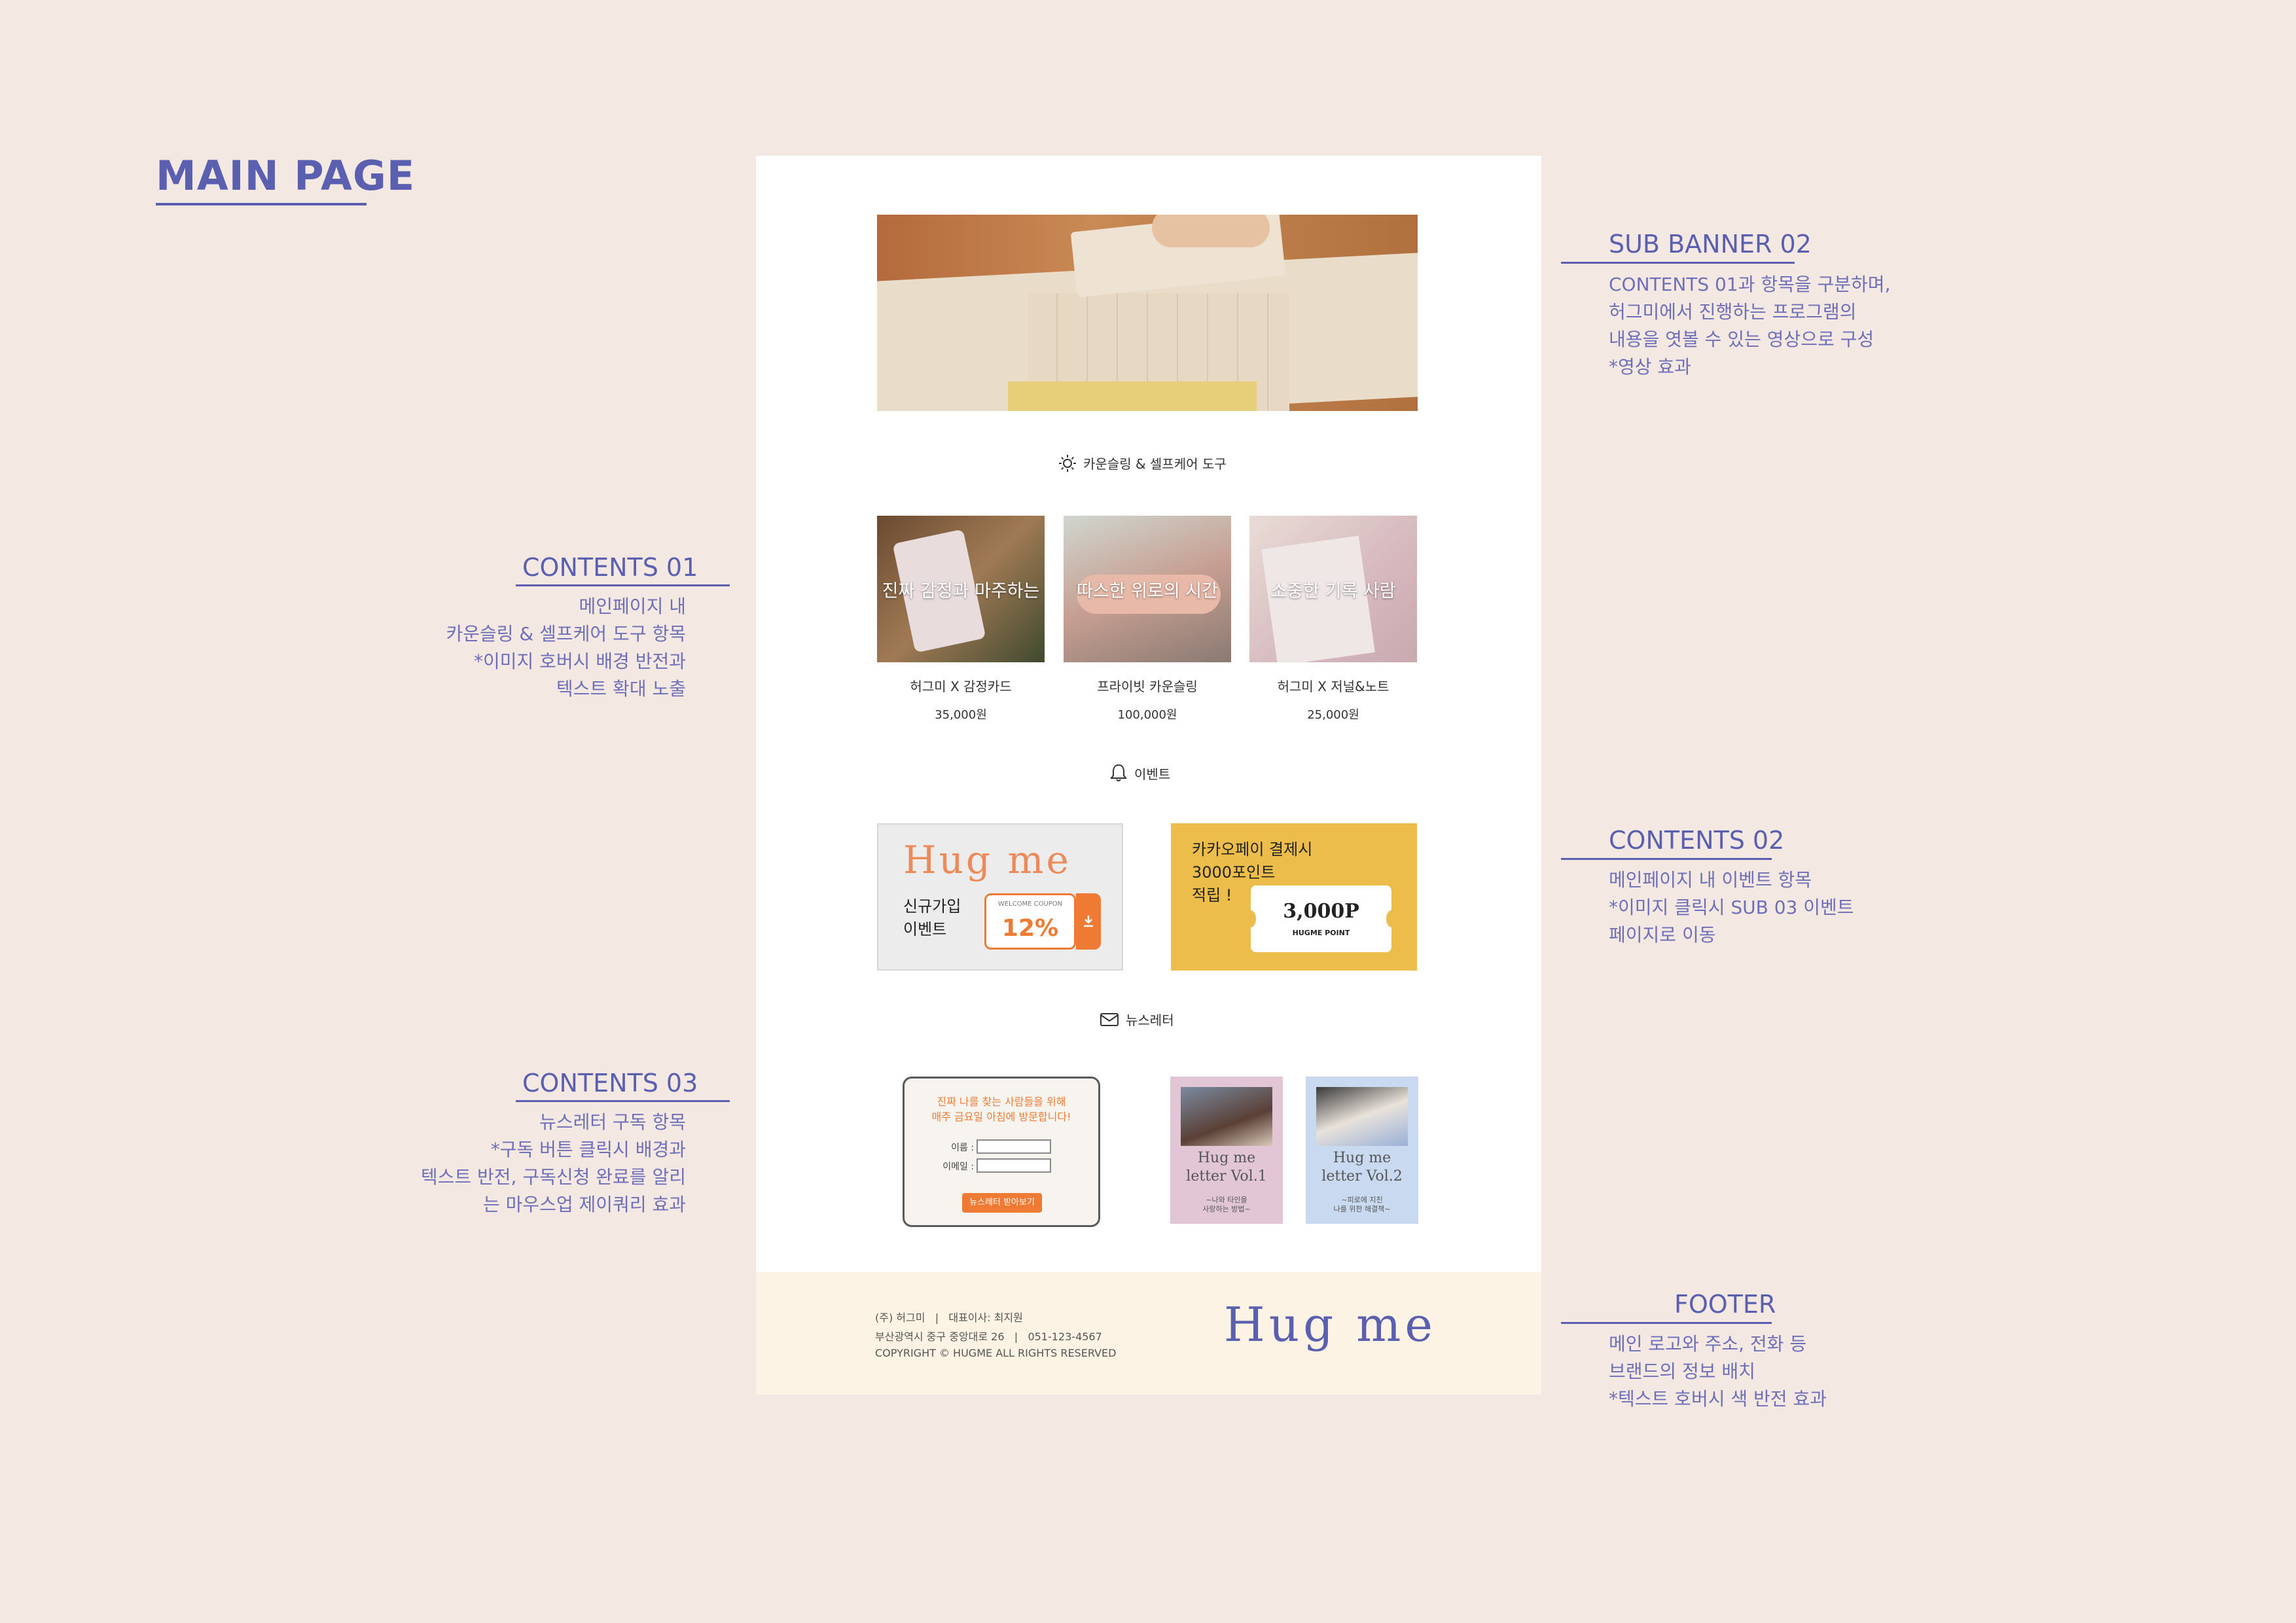  I want to click on point-ticket: 3,000P HUGME POINT, so click(1321, 918).